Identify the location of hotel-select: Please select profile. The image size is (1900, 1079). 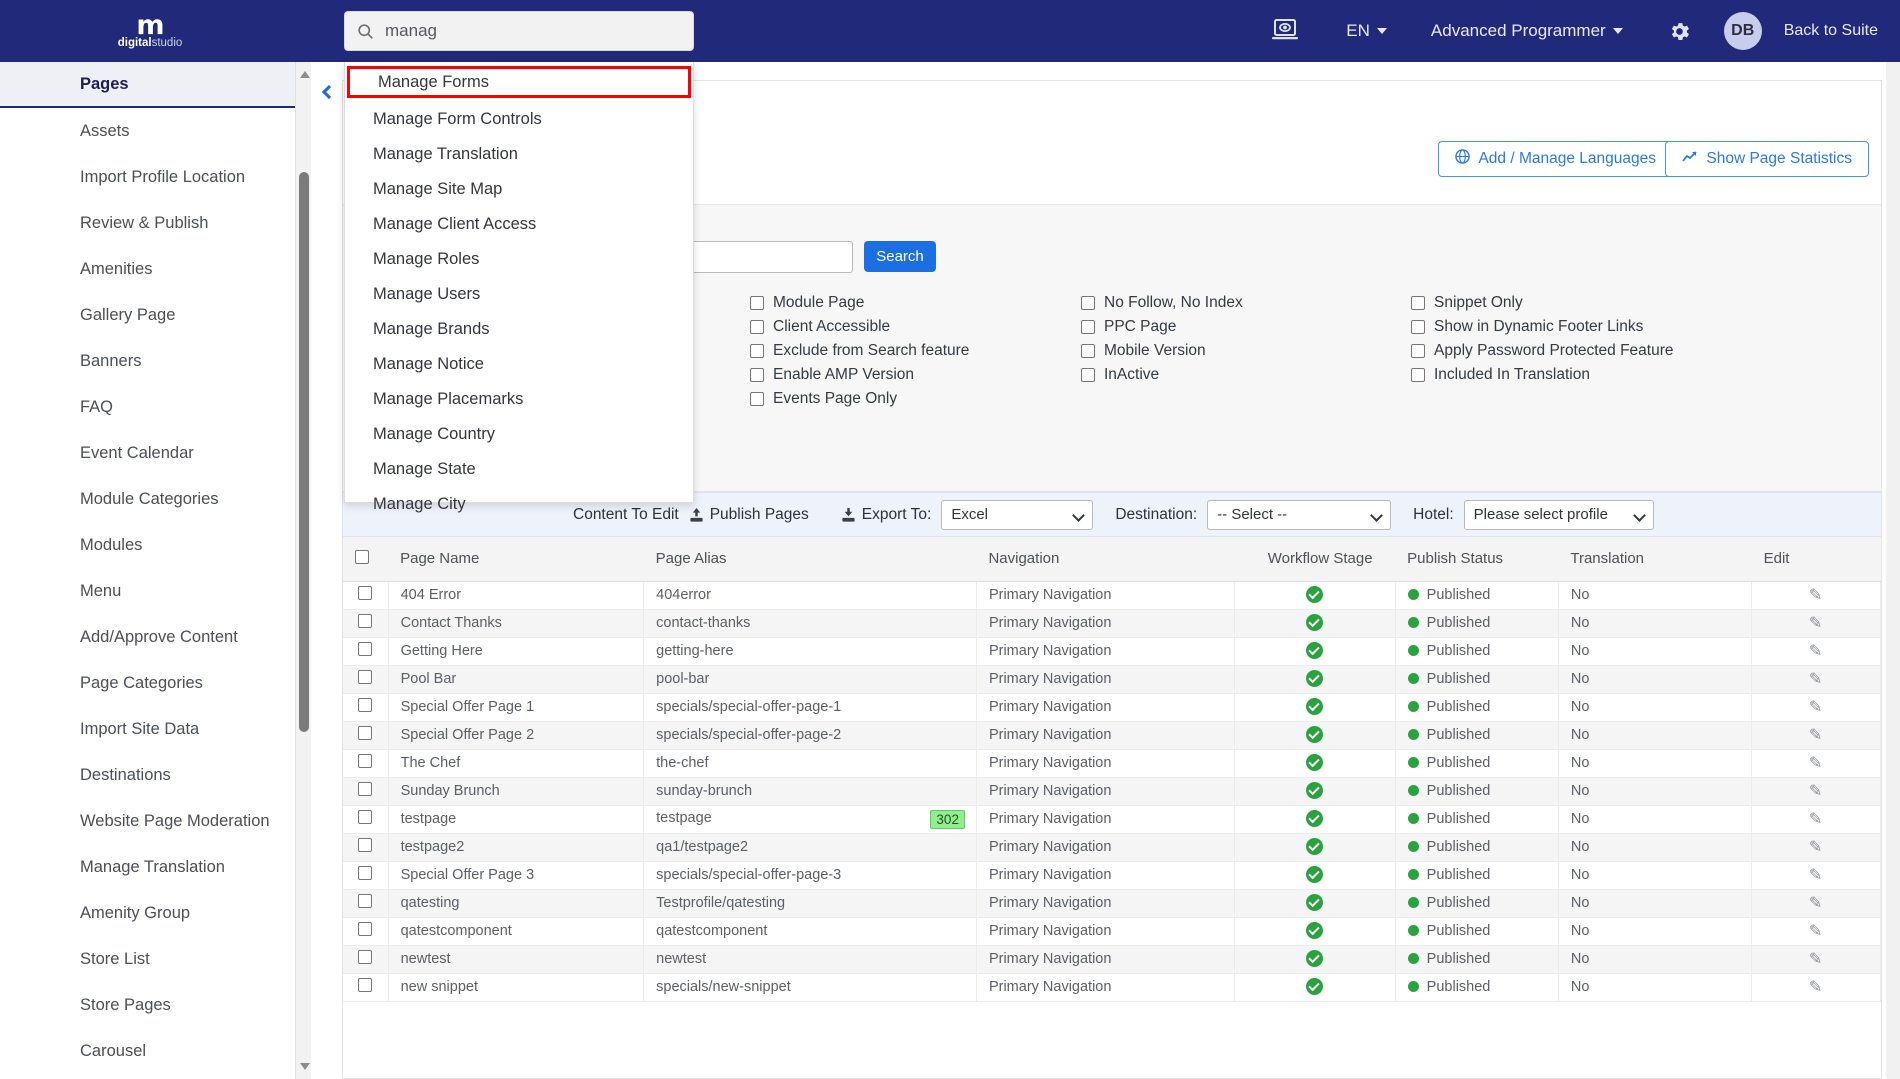
(1558, 514).